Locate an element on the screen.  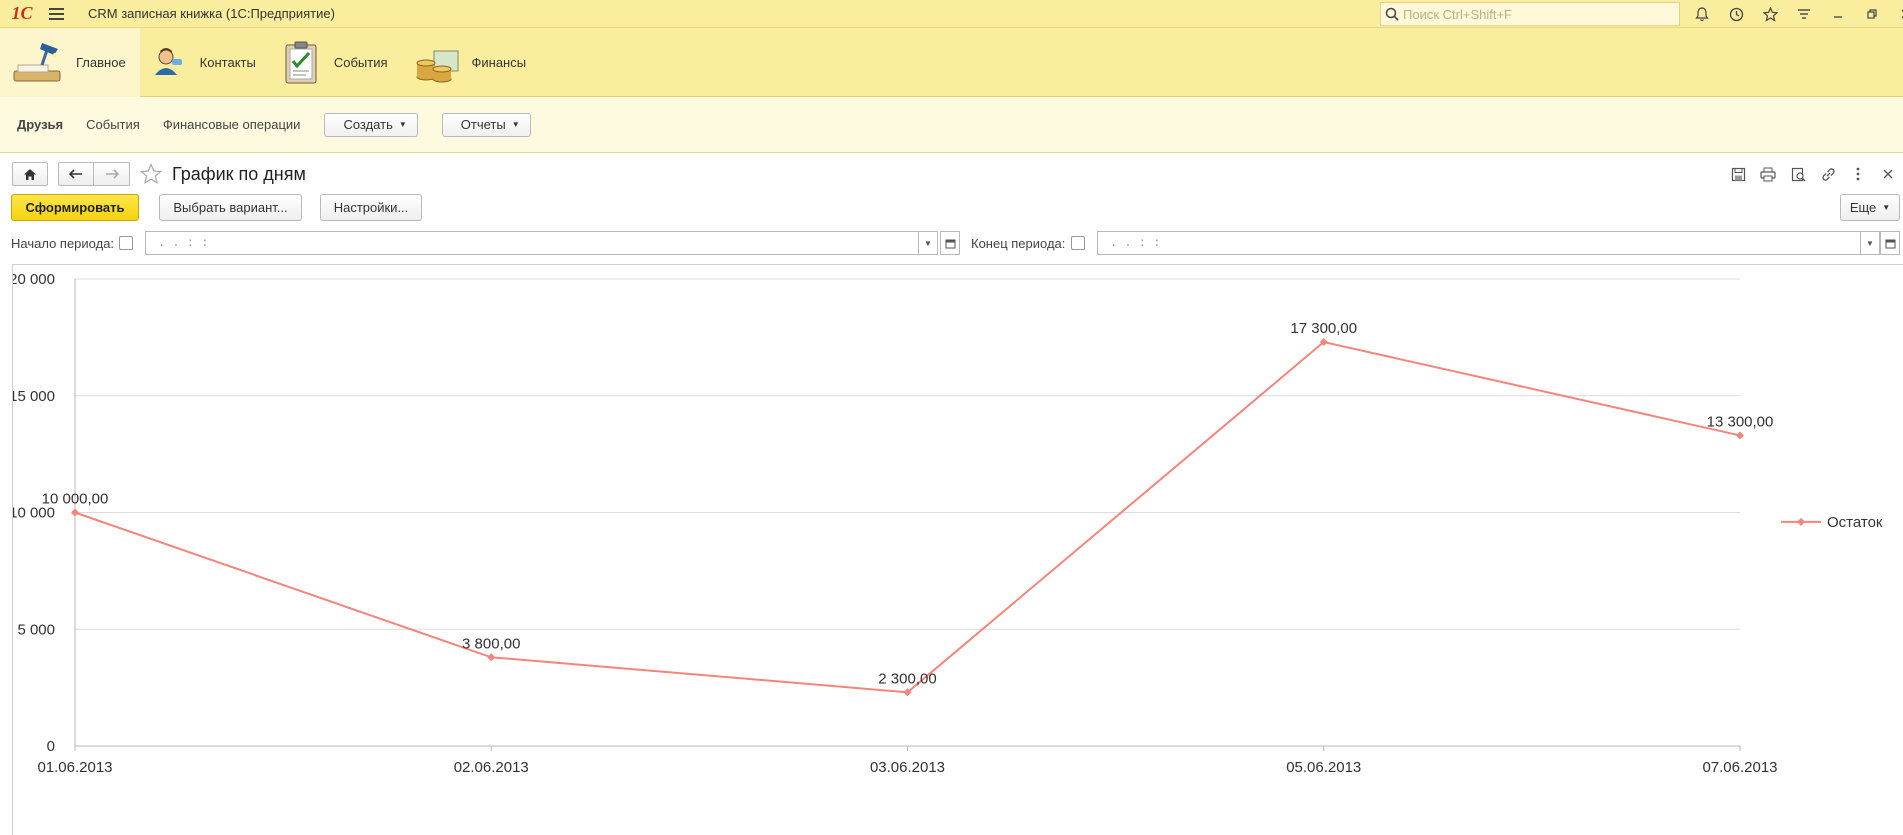
section-events: События is located at coordinates (336, 62).